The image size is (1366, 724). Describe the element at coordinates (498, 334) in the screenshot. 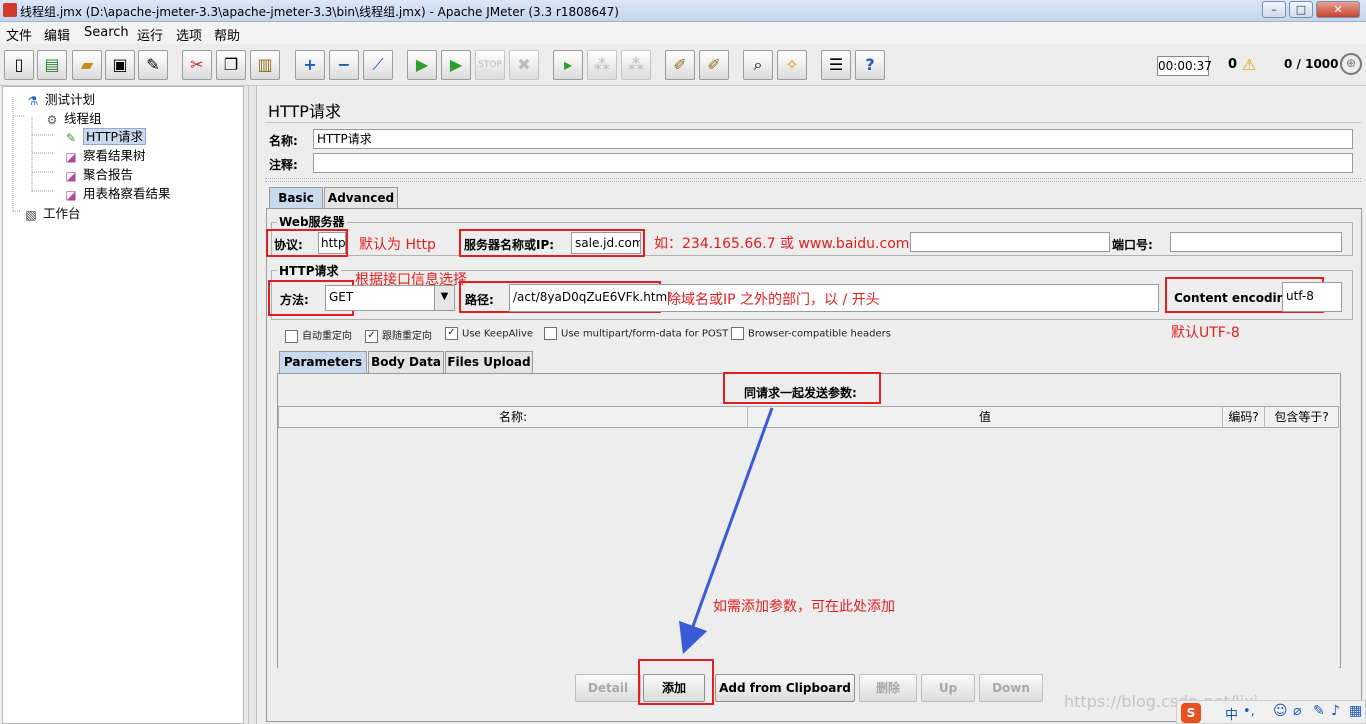

I see `checkbox-keepalive-label: Use KeepAlive` at that location.